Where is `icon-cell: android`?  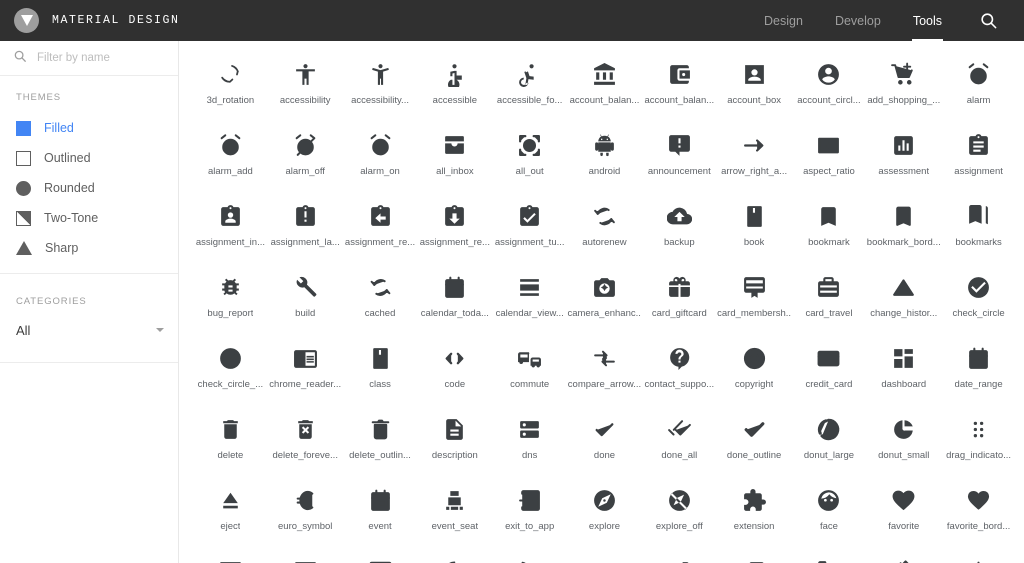 icon-cell: android is located at coordinates (604, 156).